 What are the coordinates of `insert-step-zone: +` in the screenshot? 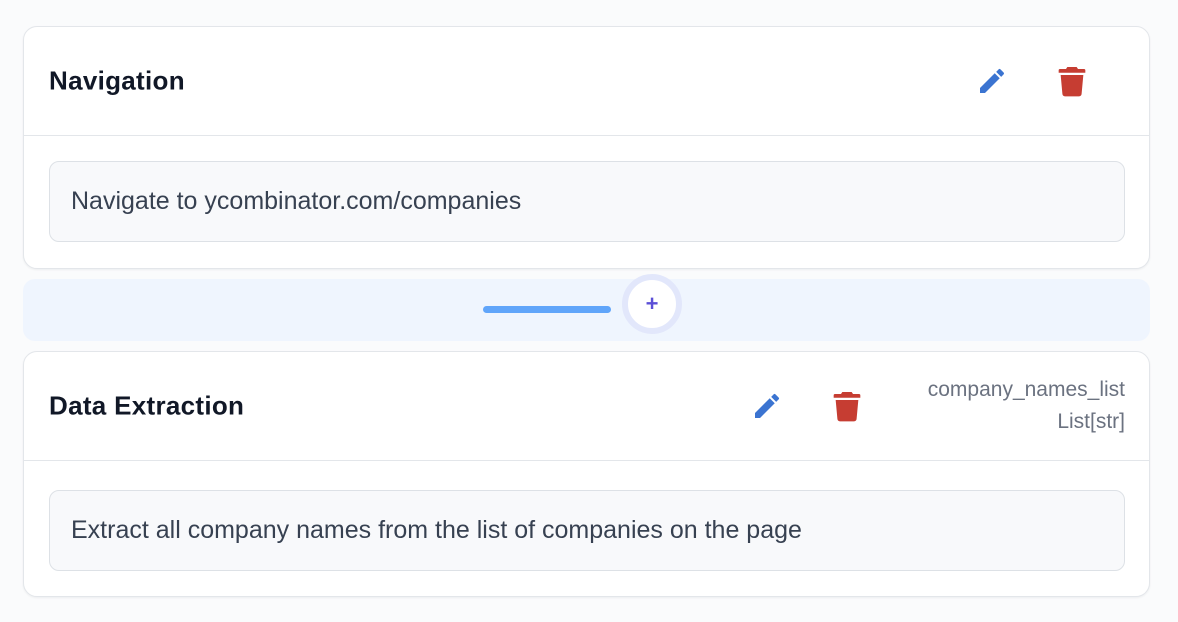 It's located at (586, 307).